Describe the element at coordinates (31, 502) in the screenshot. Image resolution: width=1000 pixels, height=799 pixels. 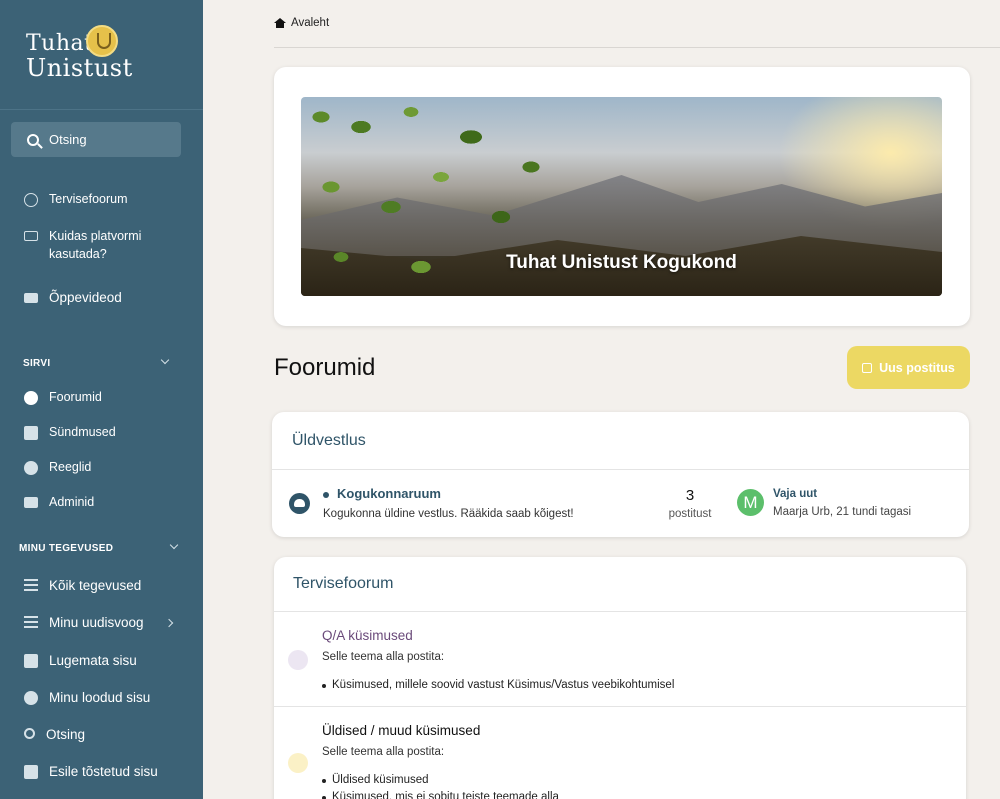
I see `id-card-icon` at that location.